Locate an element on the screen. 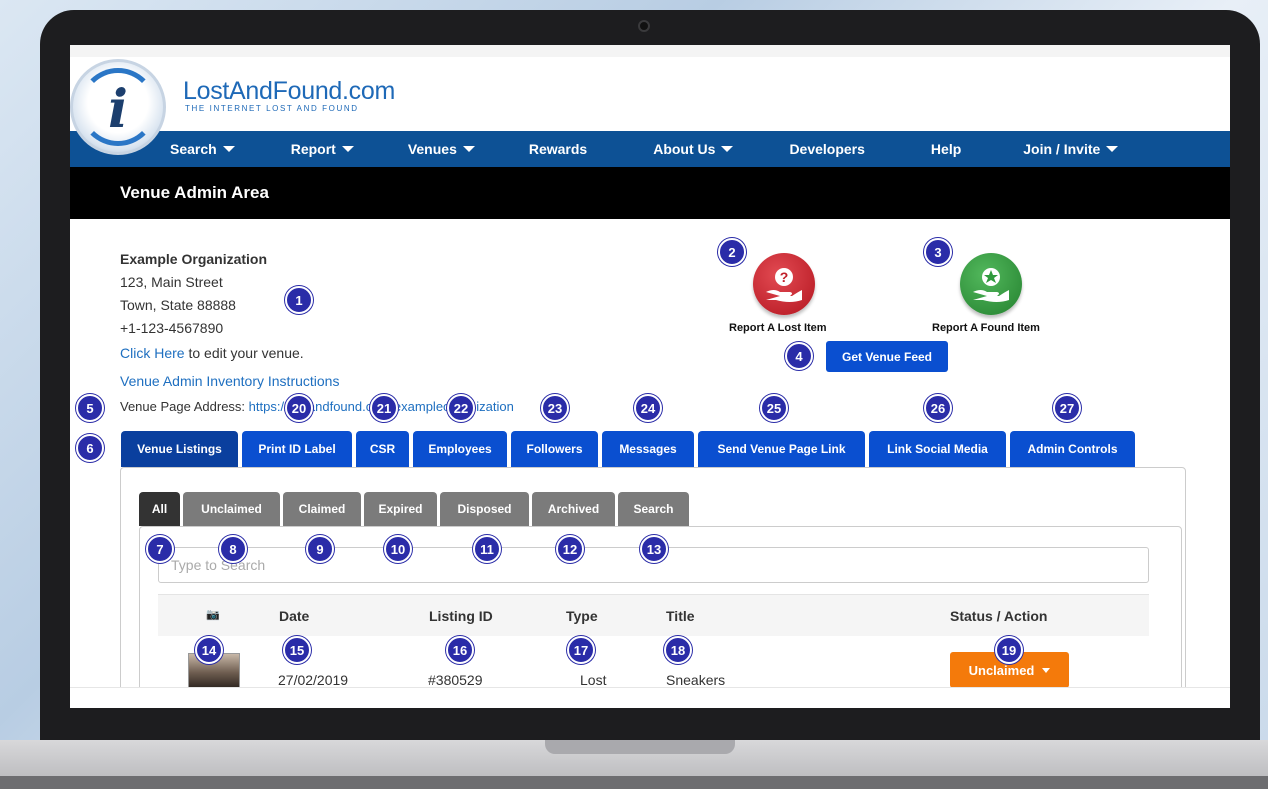 The image size is (1268, 789). report-found-icon is located at coordinates (991, 284).